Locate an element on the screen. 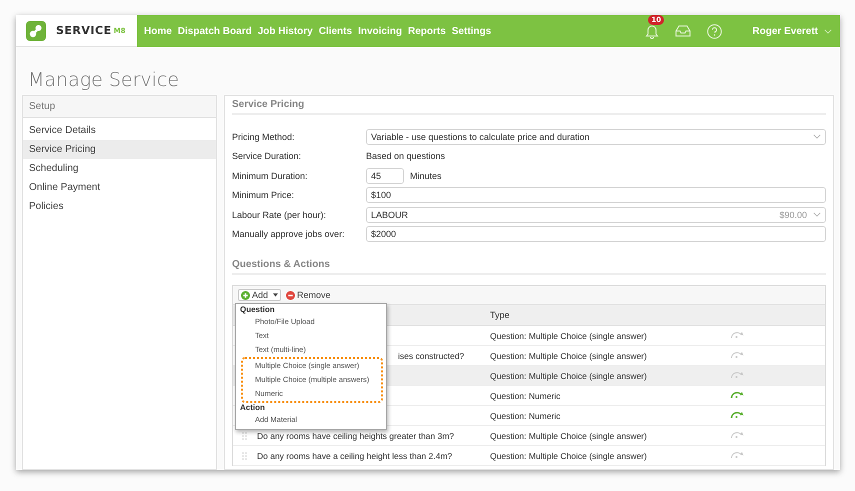  sidebar-item: Online Payment is located at coordinates (119, 187).